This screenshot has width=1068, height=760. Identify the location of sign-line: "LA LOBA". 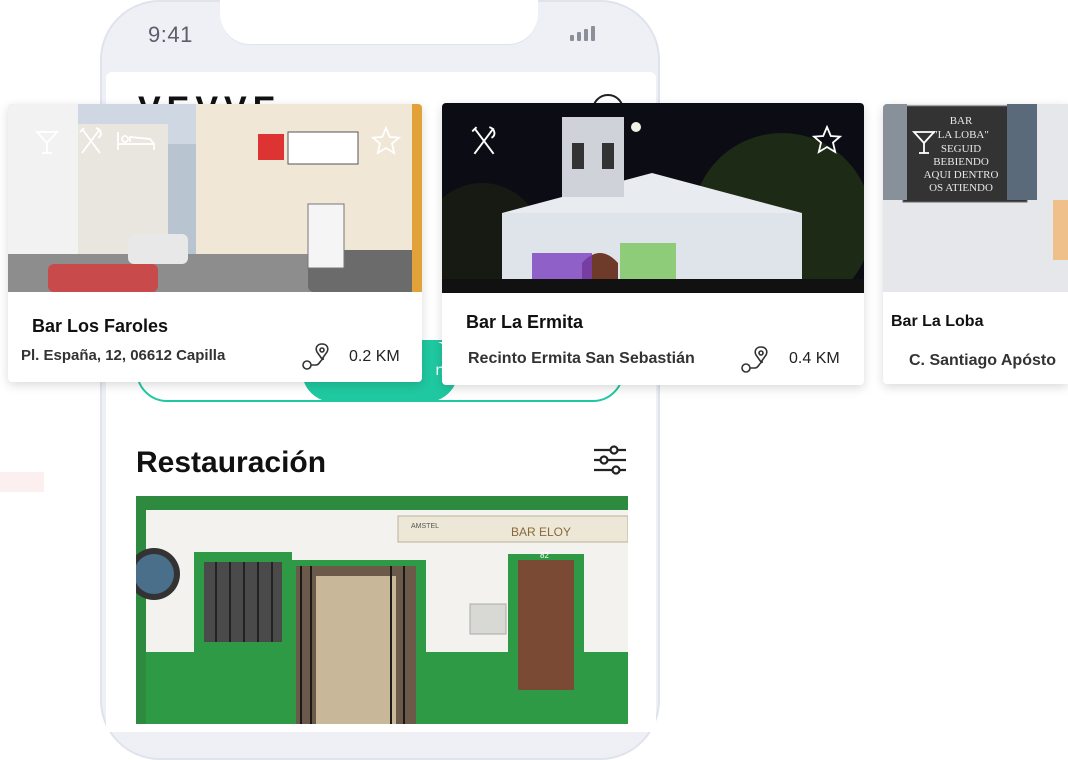
(961, 135).